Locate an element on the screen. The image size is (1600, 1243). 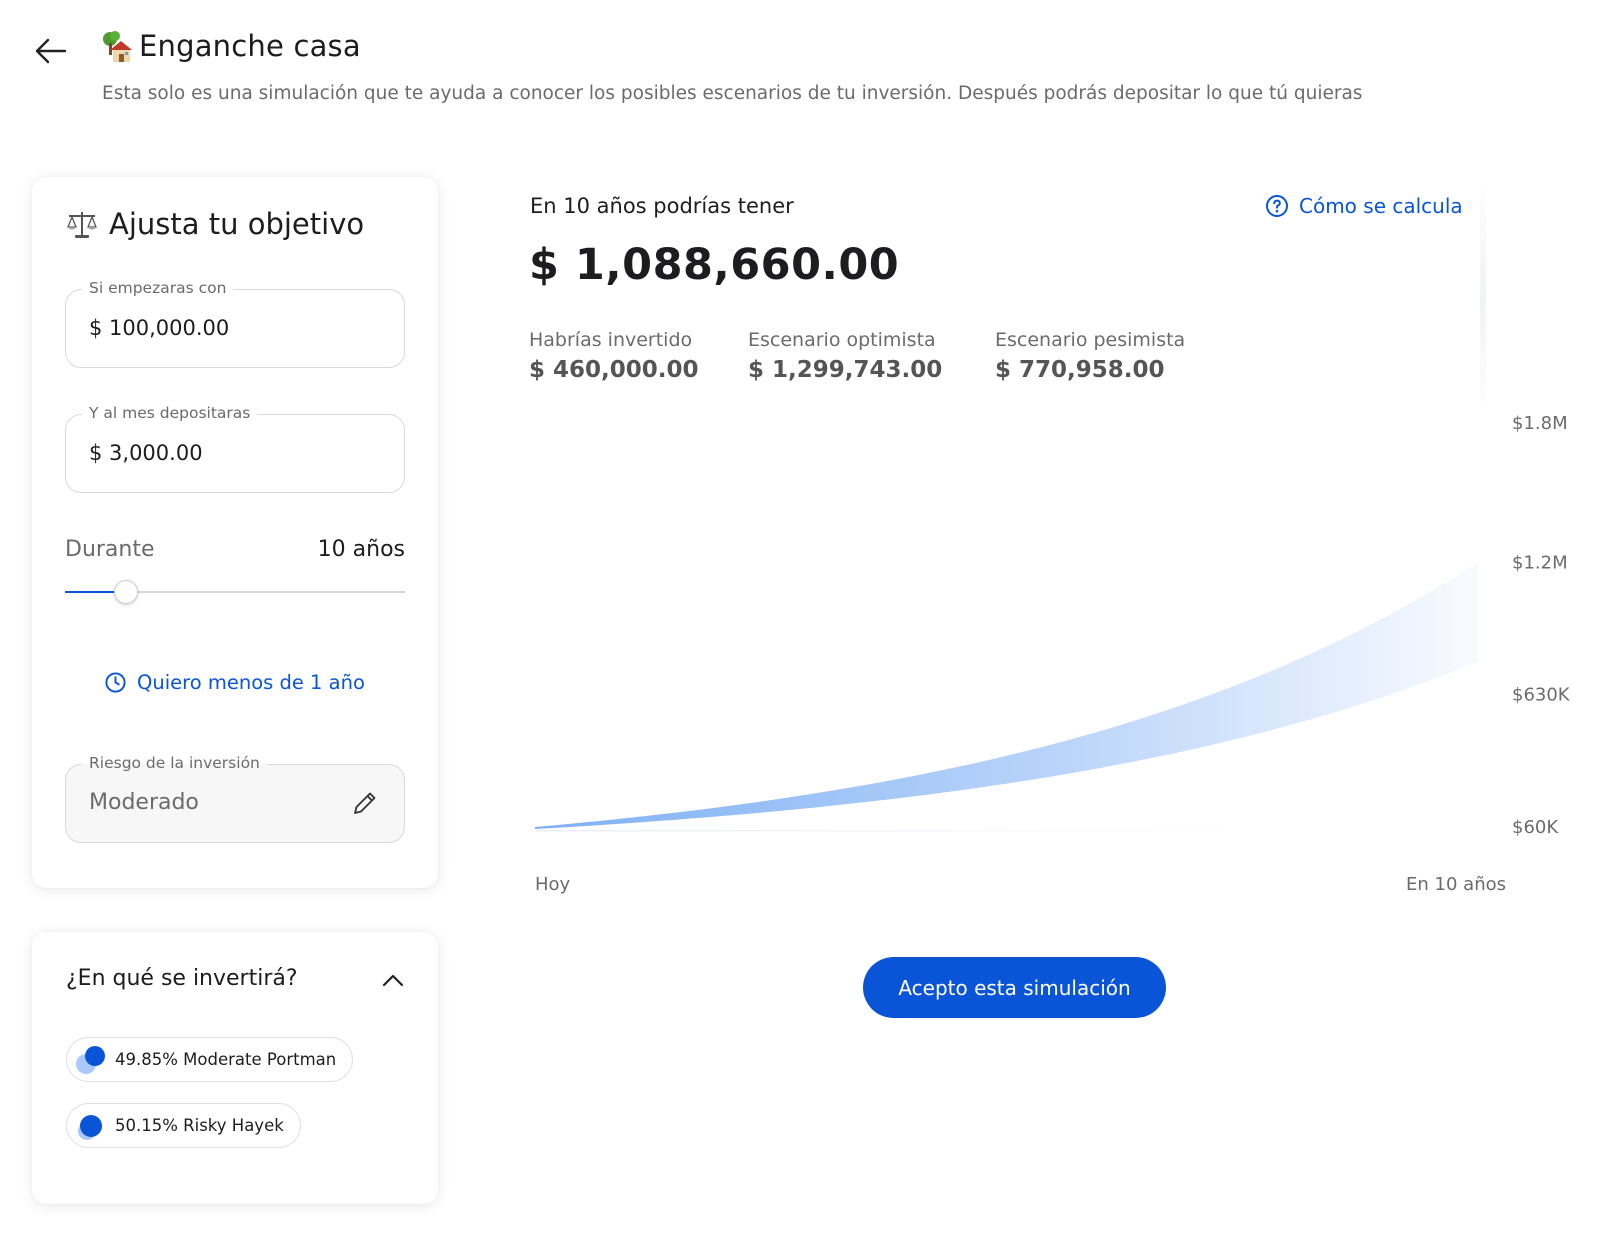
stat-value: $ 460,000.00 is located at coordinates (614, 370).